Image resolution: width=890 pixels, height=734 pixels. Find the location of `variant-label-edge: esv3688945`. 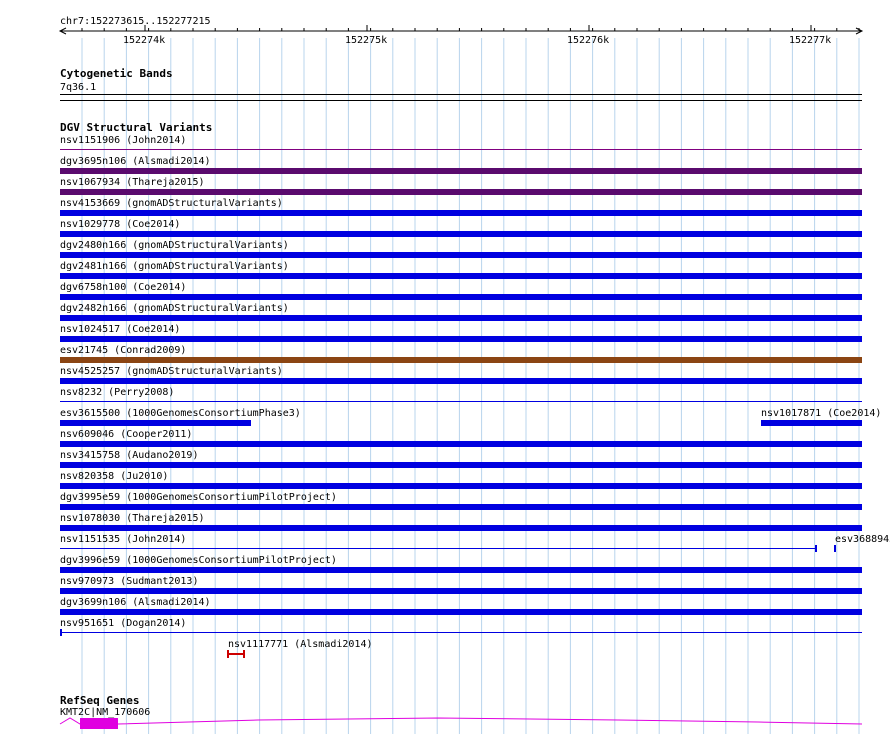

variant-label-edge: esv3688945 is located at coordinates (862, 539).